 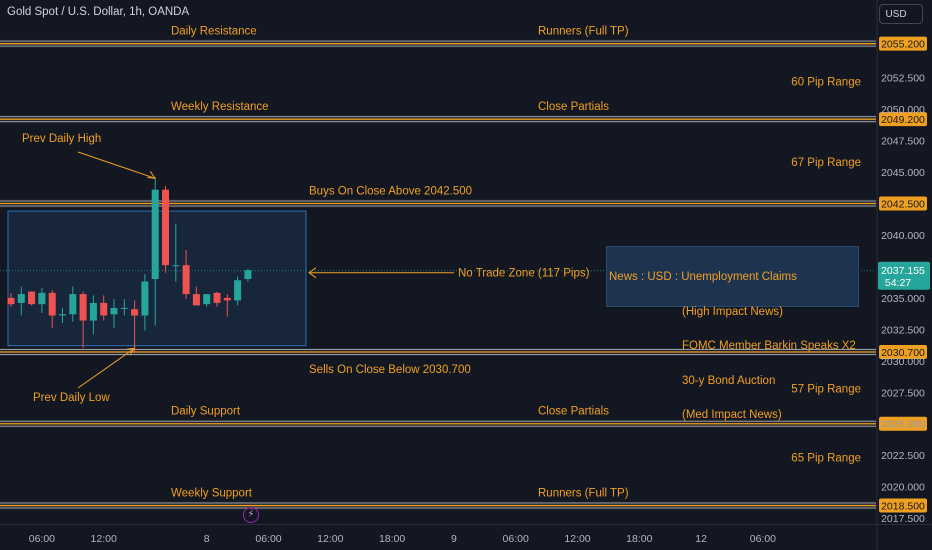 I want to click on level-left-label: Weekly Support, so click(x=212, y=494).